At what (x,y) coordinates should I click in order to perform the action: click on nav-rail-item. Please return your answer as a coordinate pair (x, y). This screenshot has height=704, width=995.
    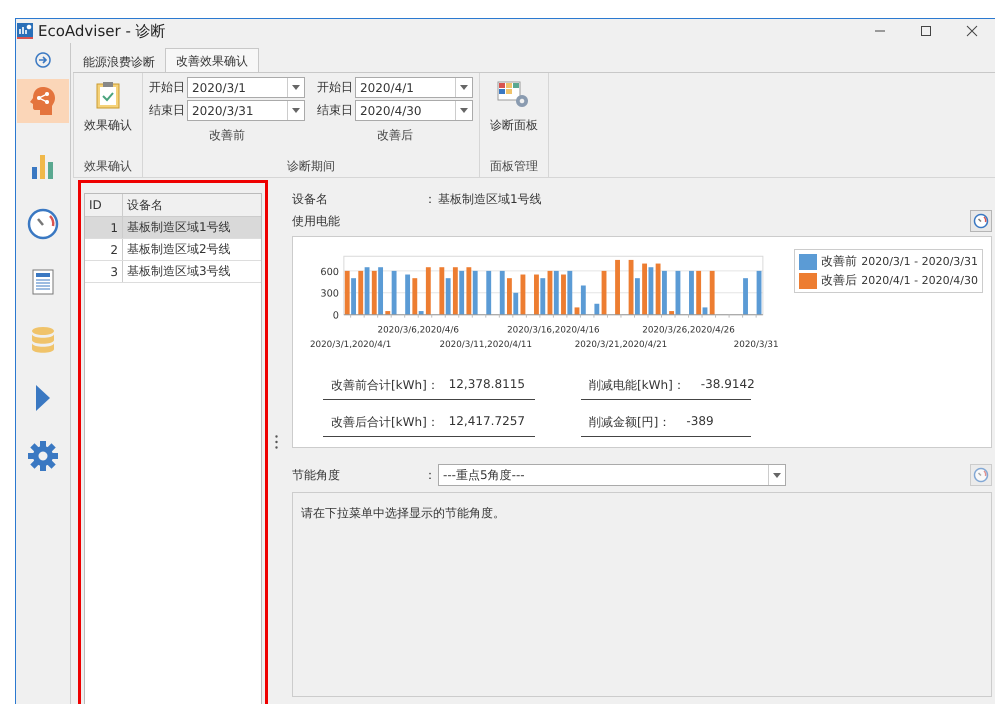
    Looking at the image, I should click on (43, 101).